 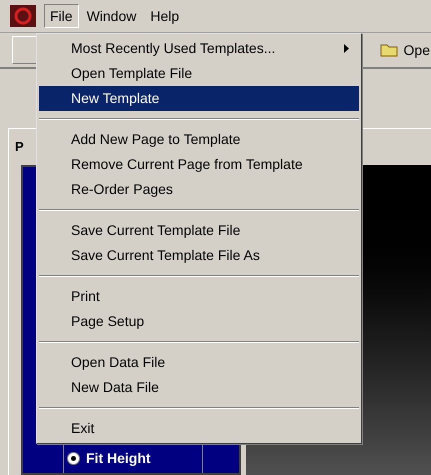 I want to click on menu-item: Exit, so click(x=199, y=428).